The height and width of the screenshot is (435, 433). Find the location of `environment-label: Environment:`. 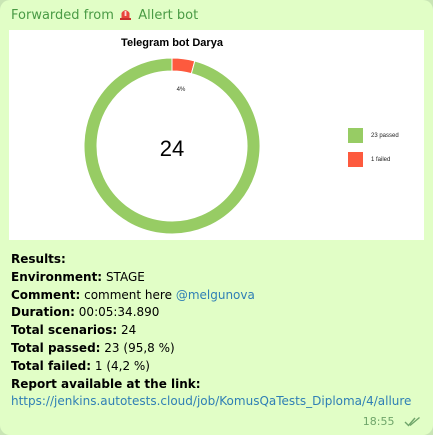

environment-label: Environment: is located at coordinates (57, 276).